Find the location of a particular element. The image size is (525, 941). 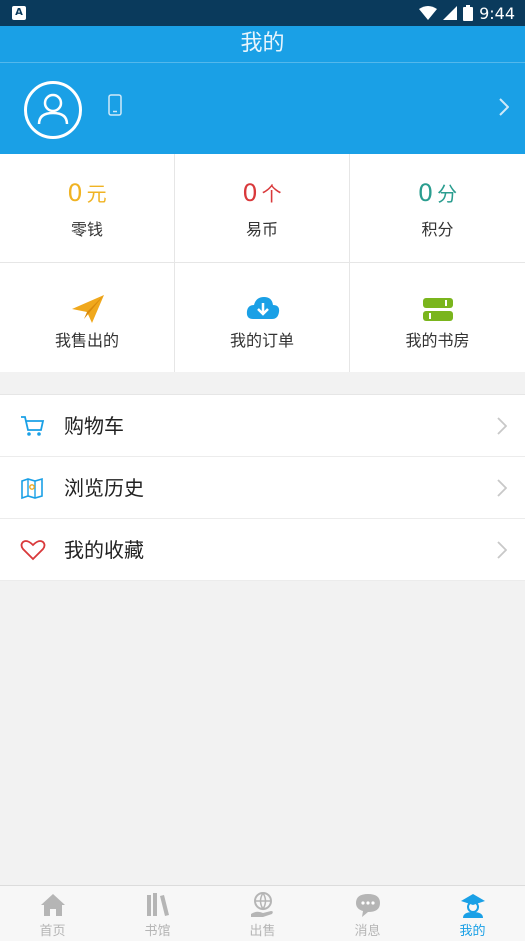

action-bookroom-label: 我的书房 is located at coordinates (437, 340).